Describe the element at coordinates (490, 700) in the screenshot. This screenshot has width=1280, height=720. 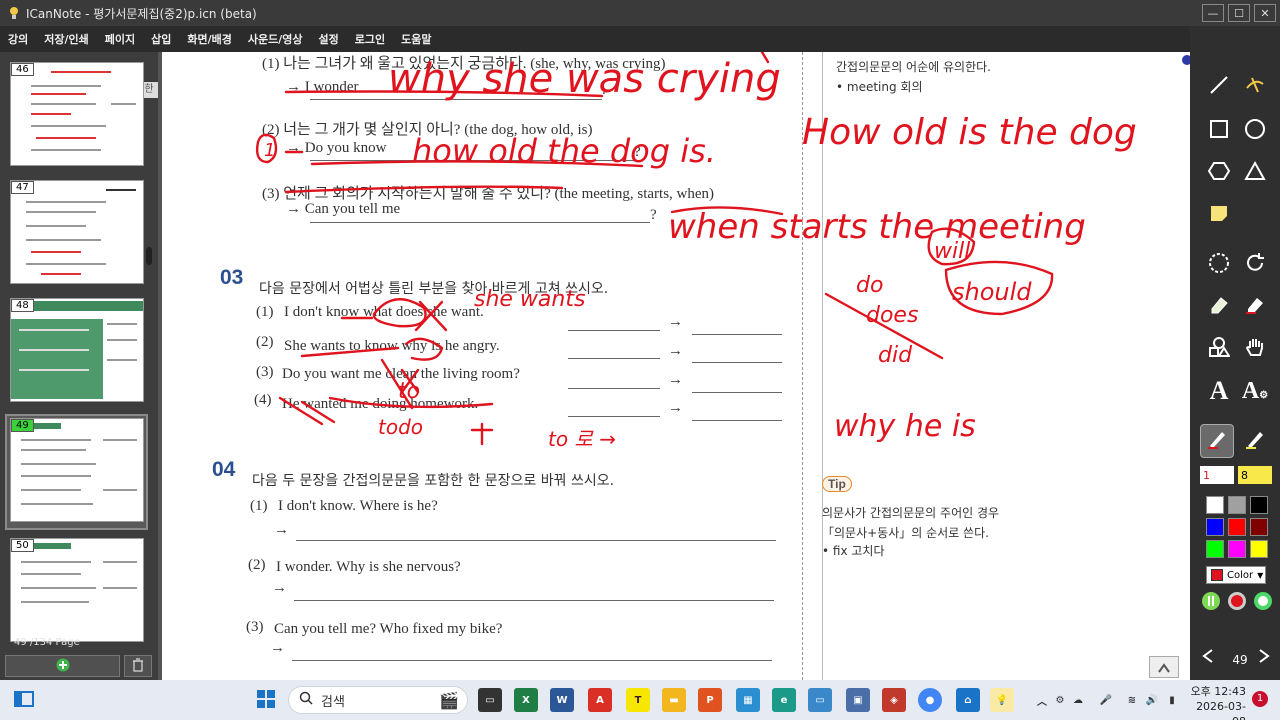
I see `taskbar-task-view-app: ▭` at that location.